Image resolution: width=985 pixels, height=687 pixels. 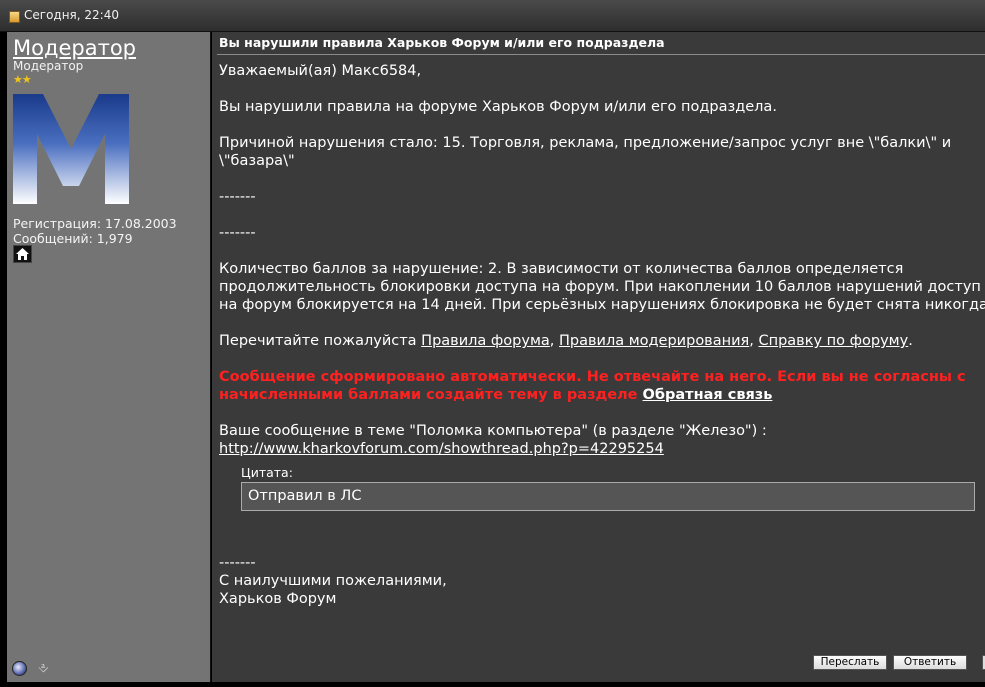 I want to click on reason-line-2: \"базара\", so click(x=257, y=161).